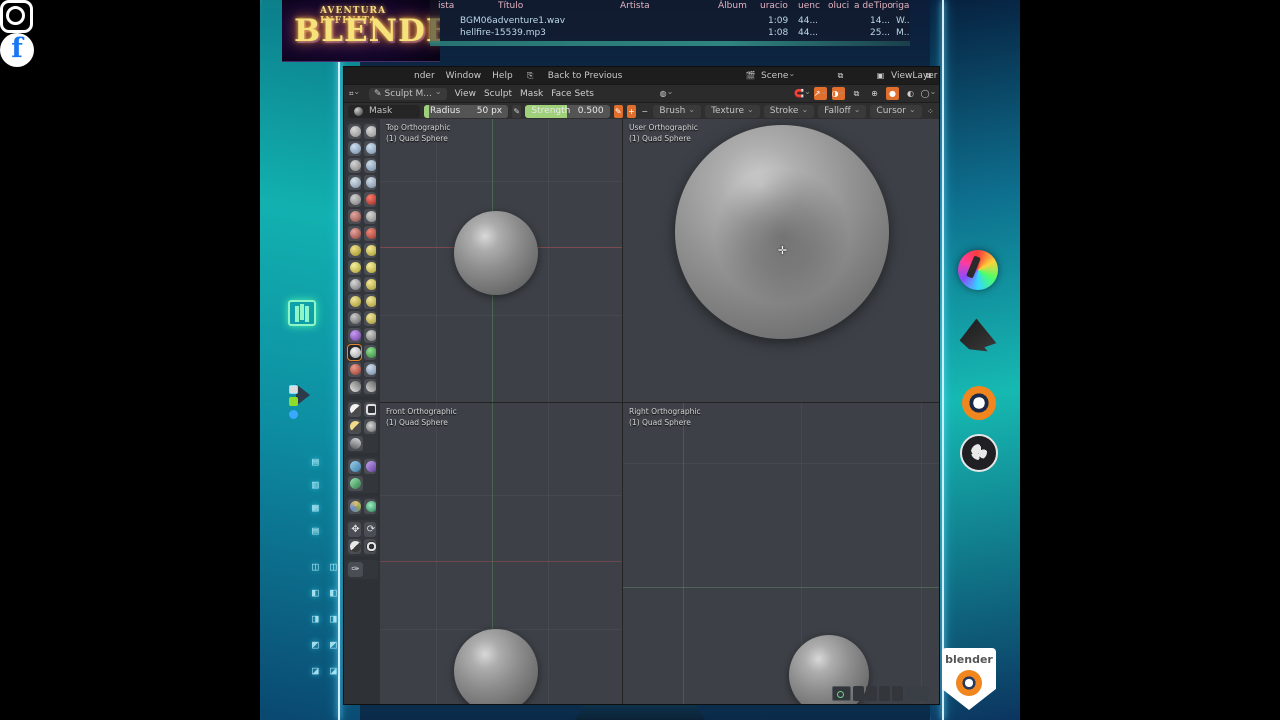 The image size is (1280, 720). Describe the element at coordinates (17, 50) in the screenshot. I see `facebook-icon: f` at that location.